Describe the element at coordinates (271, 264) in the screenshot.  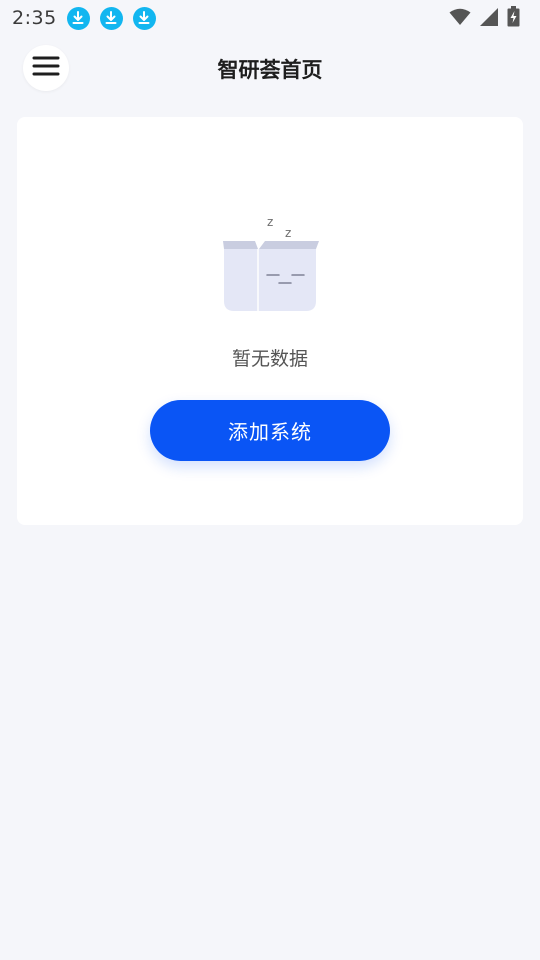
I see `sleeping-empty-box-icon: z z` at that location.